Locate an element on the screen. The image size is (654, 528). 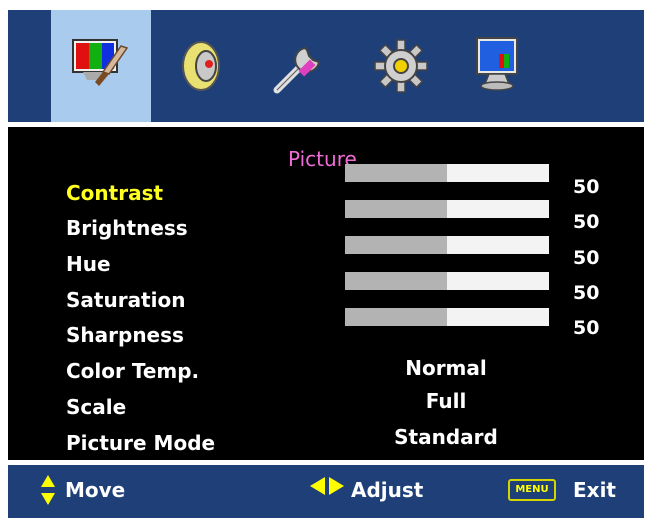
sharpness-label: Sharpness is located at coordinates (125, 335).